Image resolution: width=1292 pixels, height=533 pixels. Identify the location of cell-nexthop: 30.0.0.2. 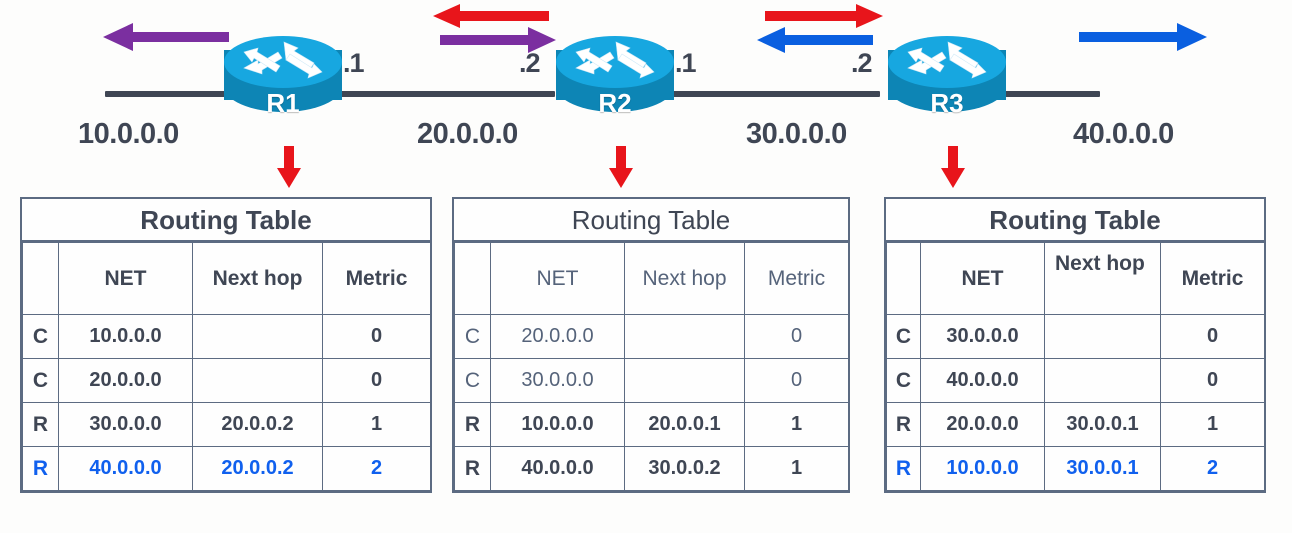
(684, 468).